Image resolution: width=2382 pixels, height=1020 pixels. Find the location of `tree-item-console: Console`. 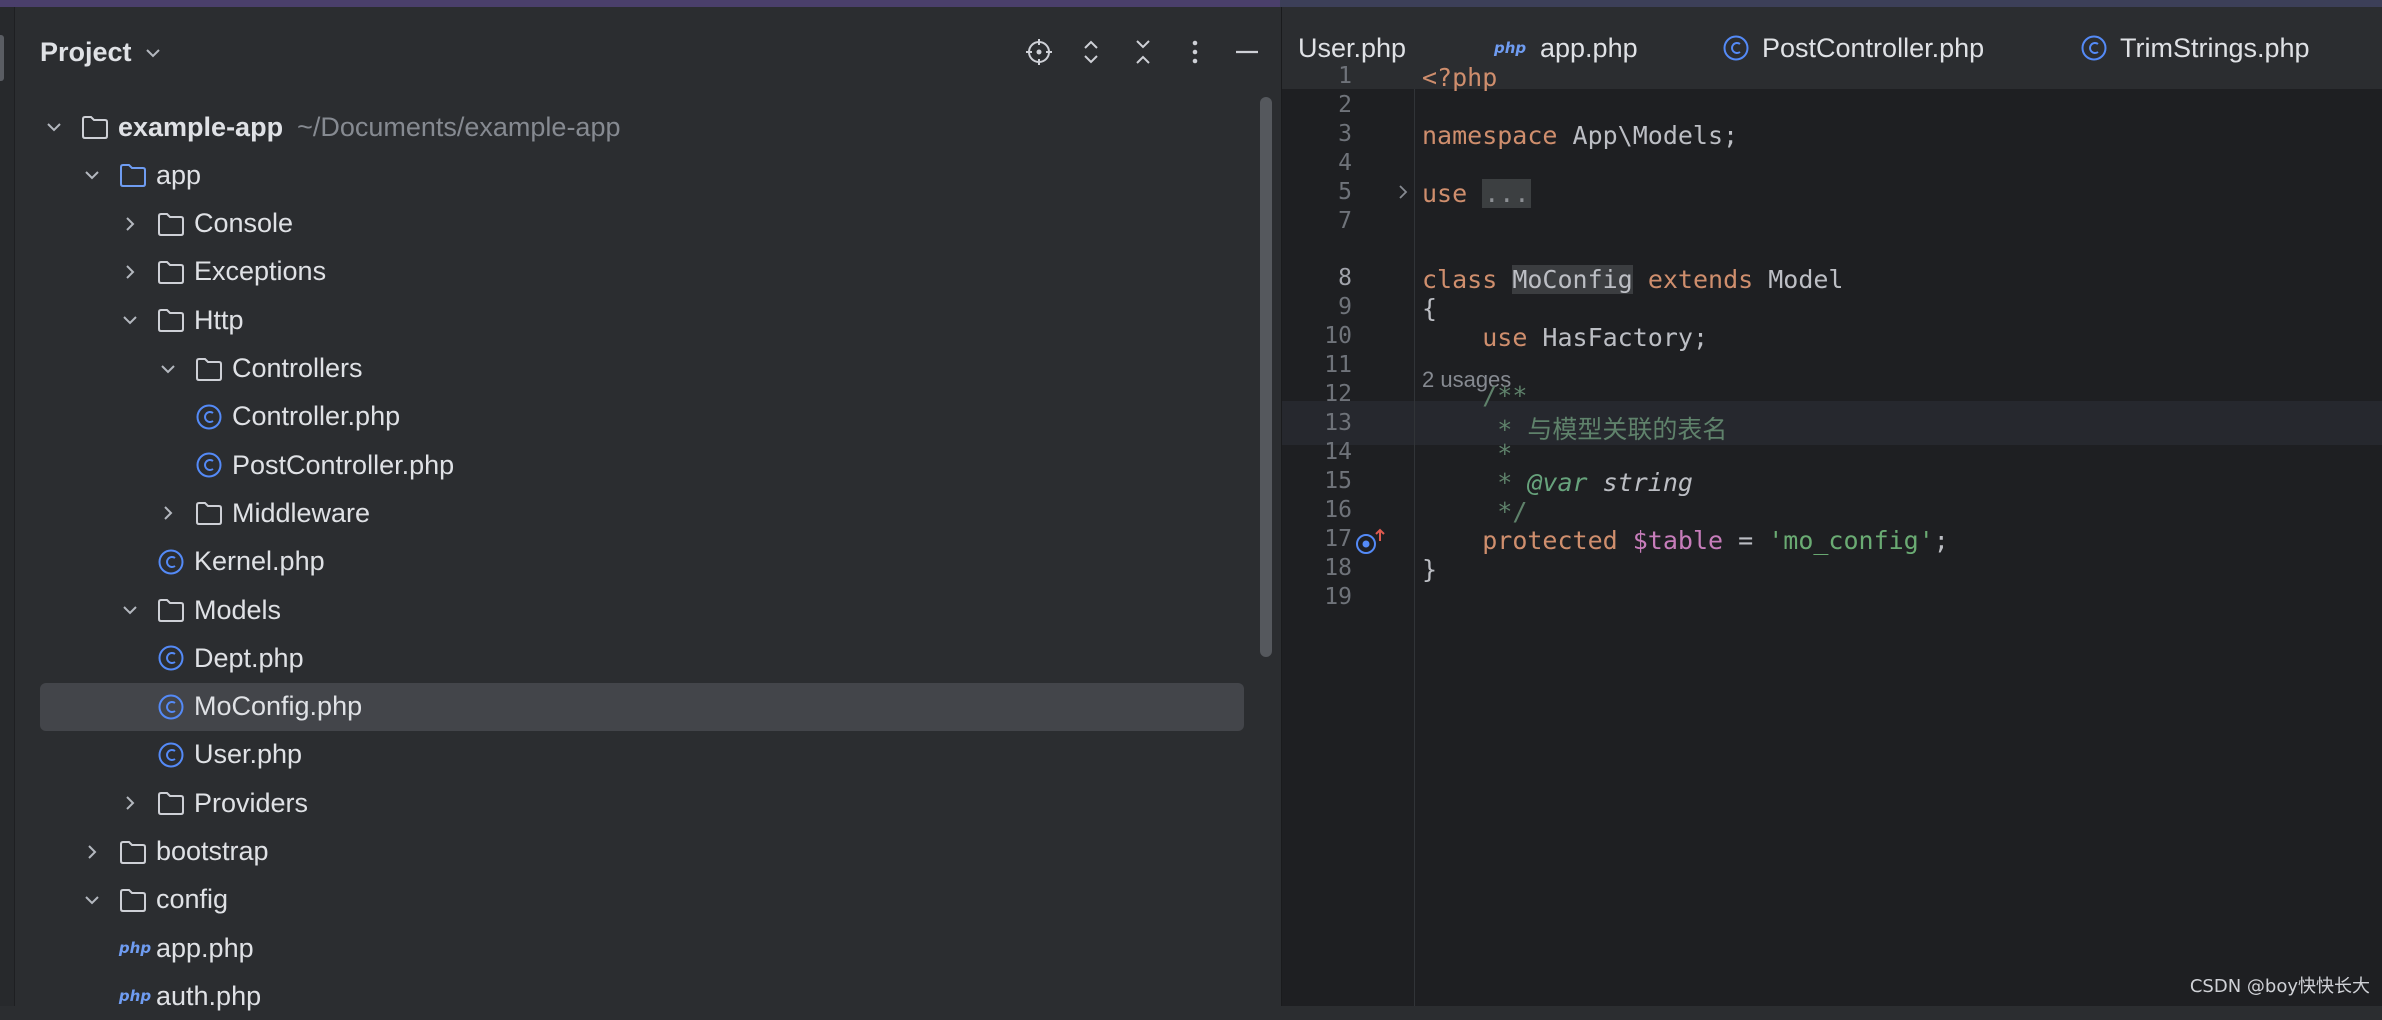

tree-item-console: Console is located at coordinates (642, 224).